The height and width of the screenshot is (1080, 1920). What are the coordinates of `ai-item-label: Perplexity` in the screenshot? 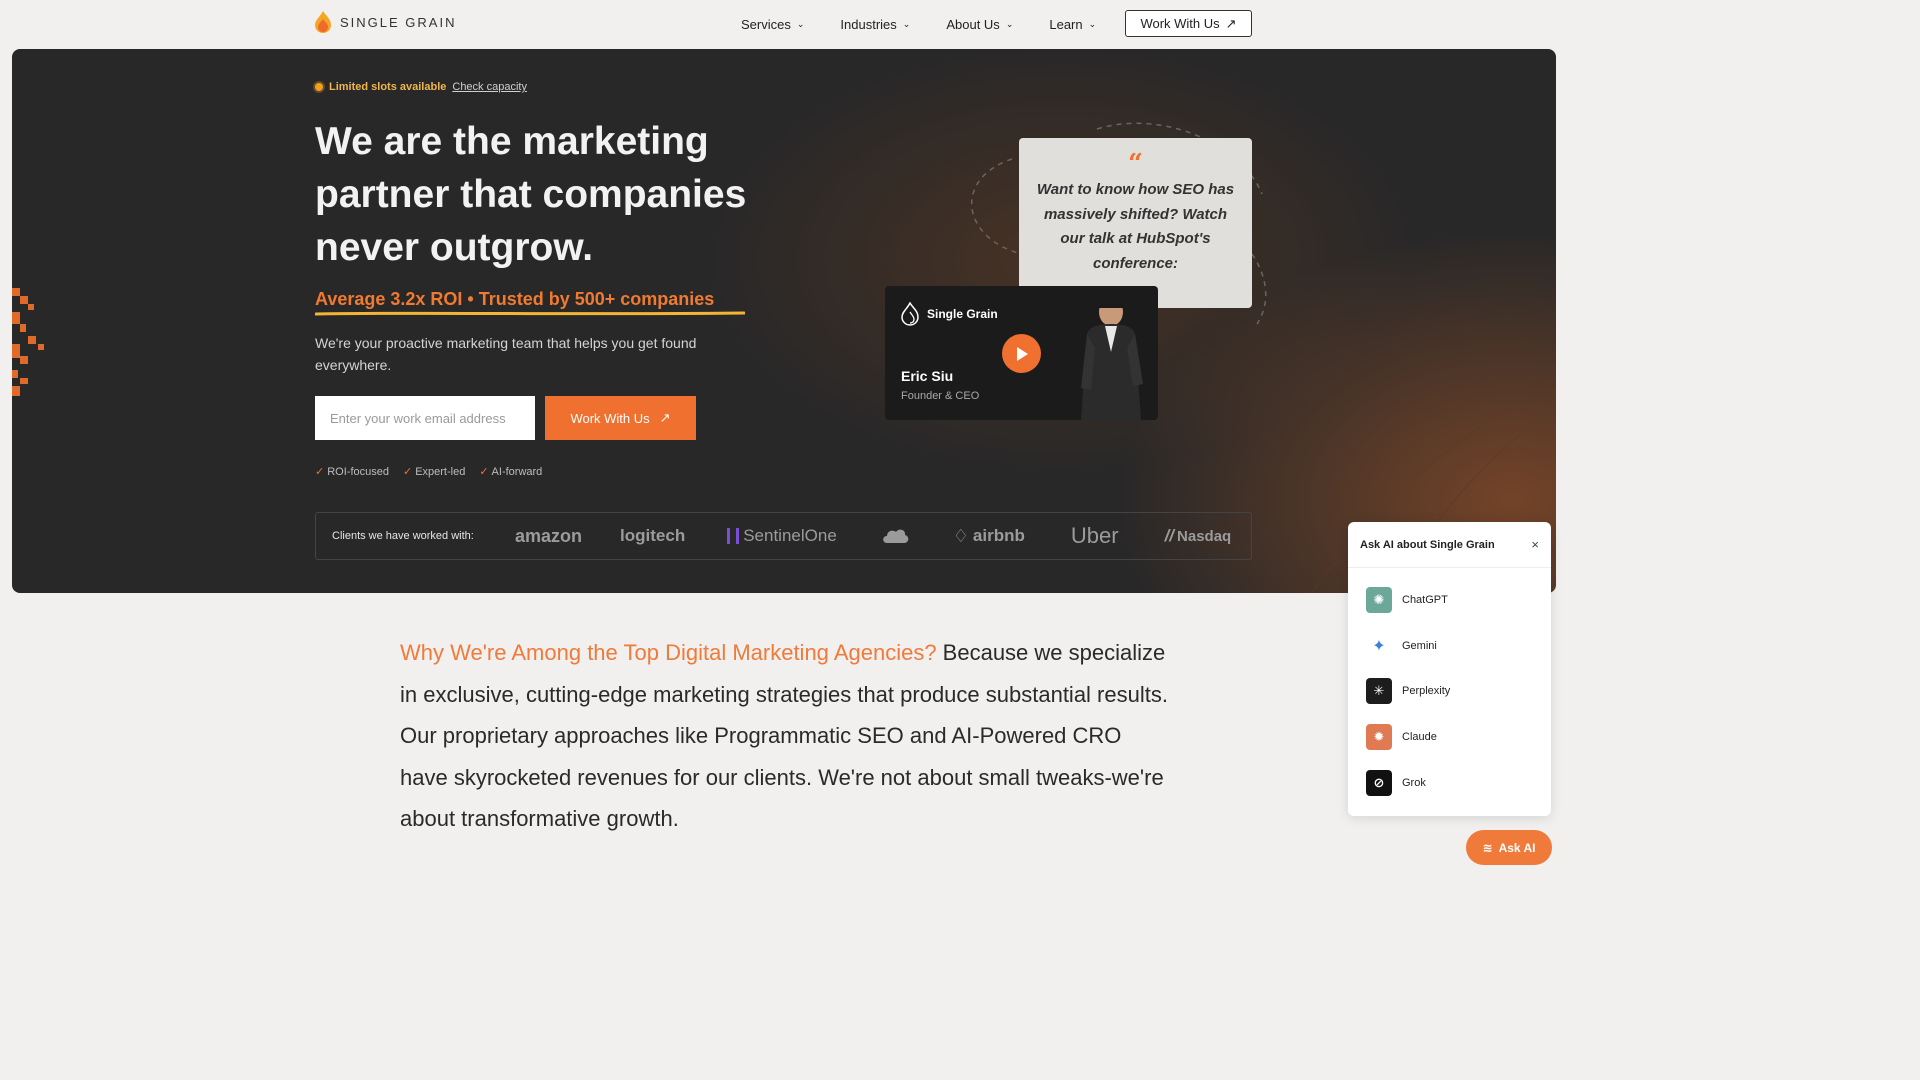 It's located at (1426, 691).